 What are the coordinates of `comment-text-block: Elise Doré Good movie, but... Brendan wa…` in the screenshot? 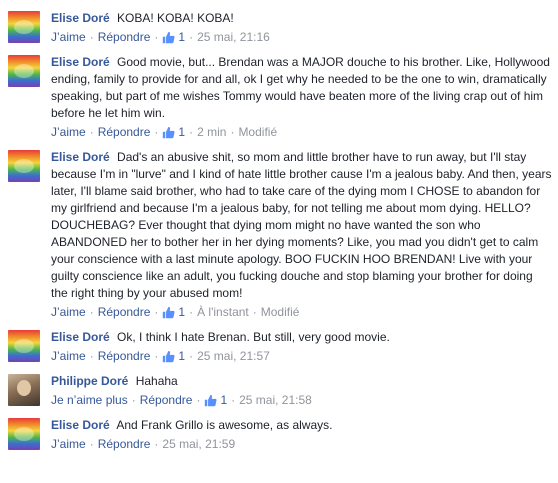 It's located at (301, 88).